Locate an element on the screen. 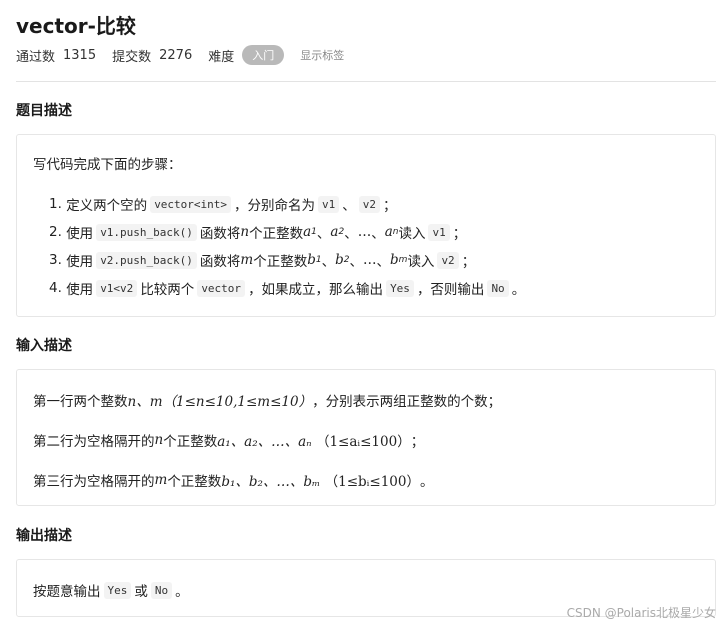 The height and width of the screenshot is (627, 728). problem-stats: 通过数 1315 提交数 2276 难度 入门 显示标签 is located at coordinates (180, 55).